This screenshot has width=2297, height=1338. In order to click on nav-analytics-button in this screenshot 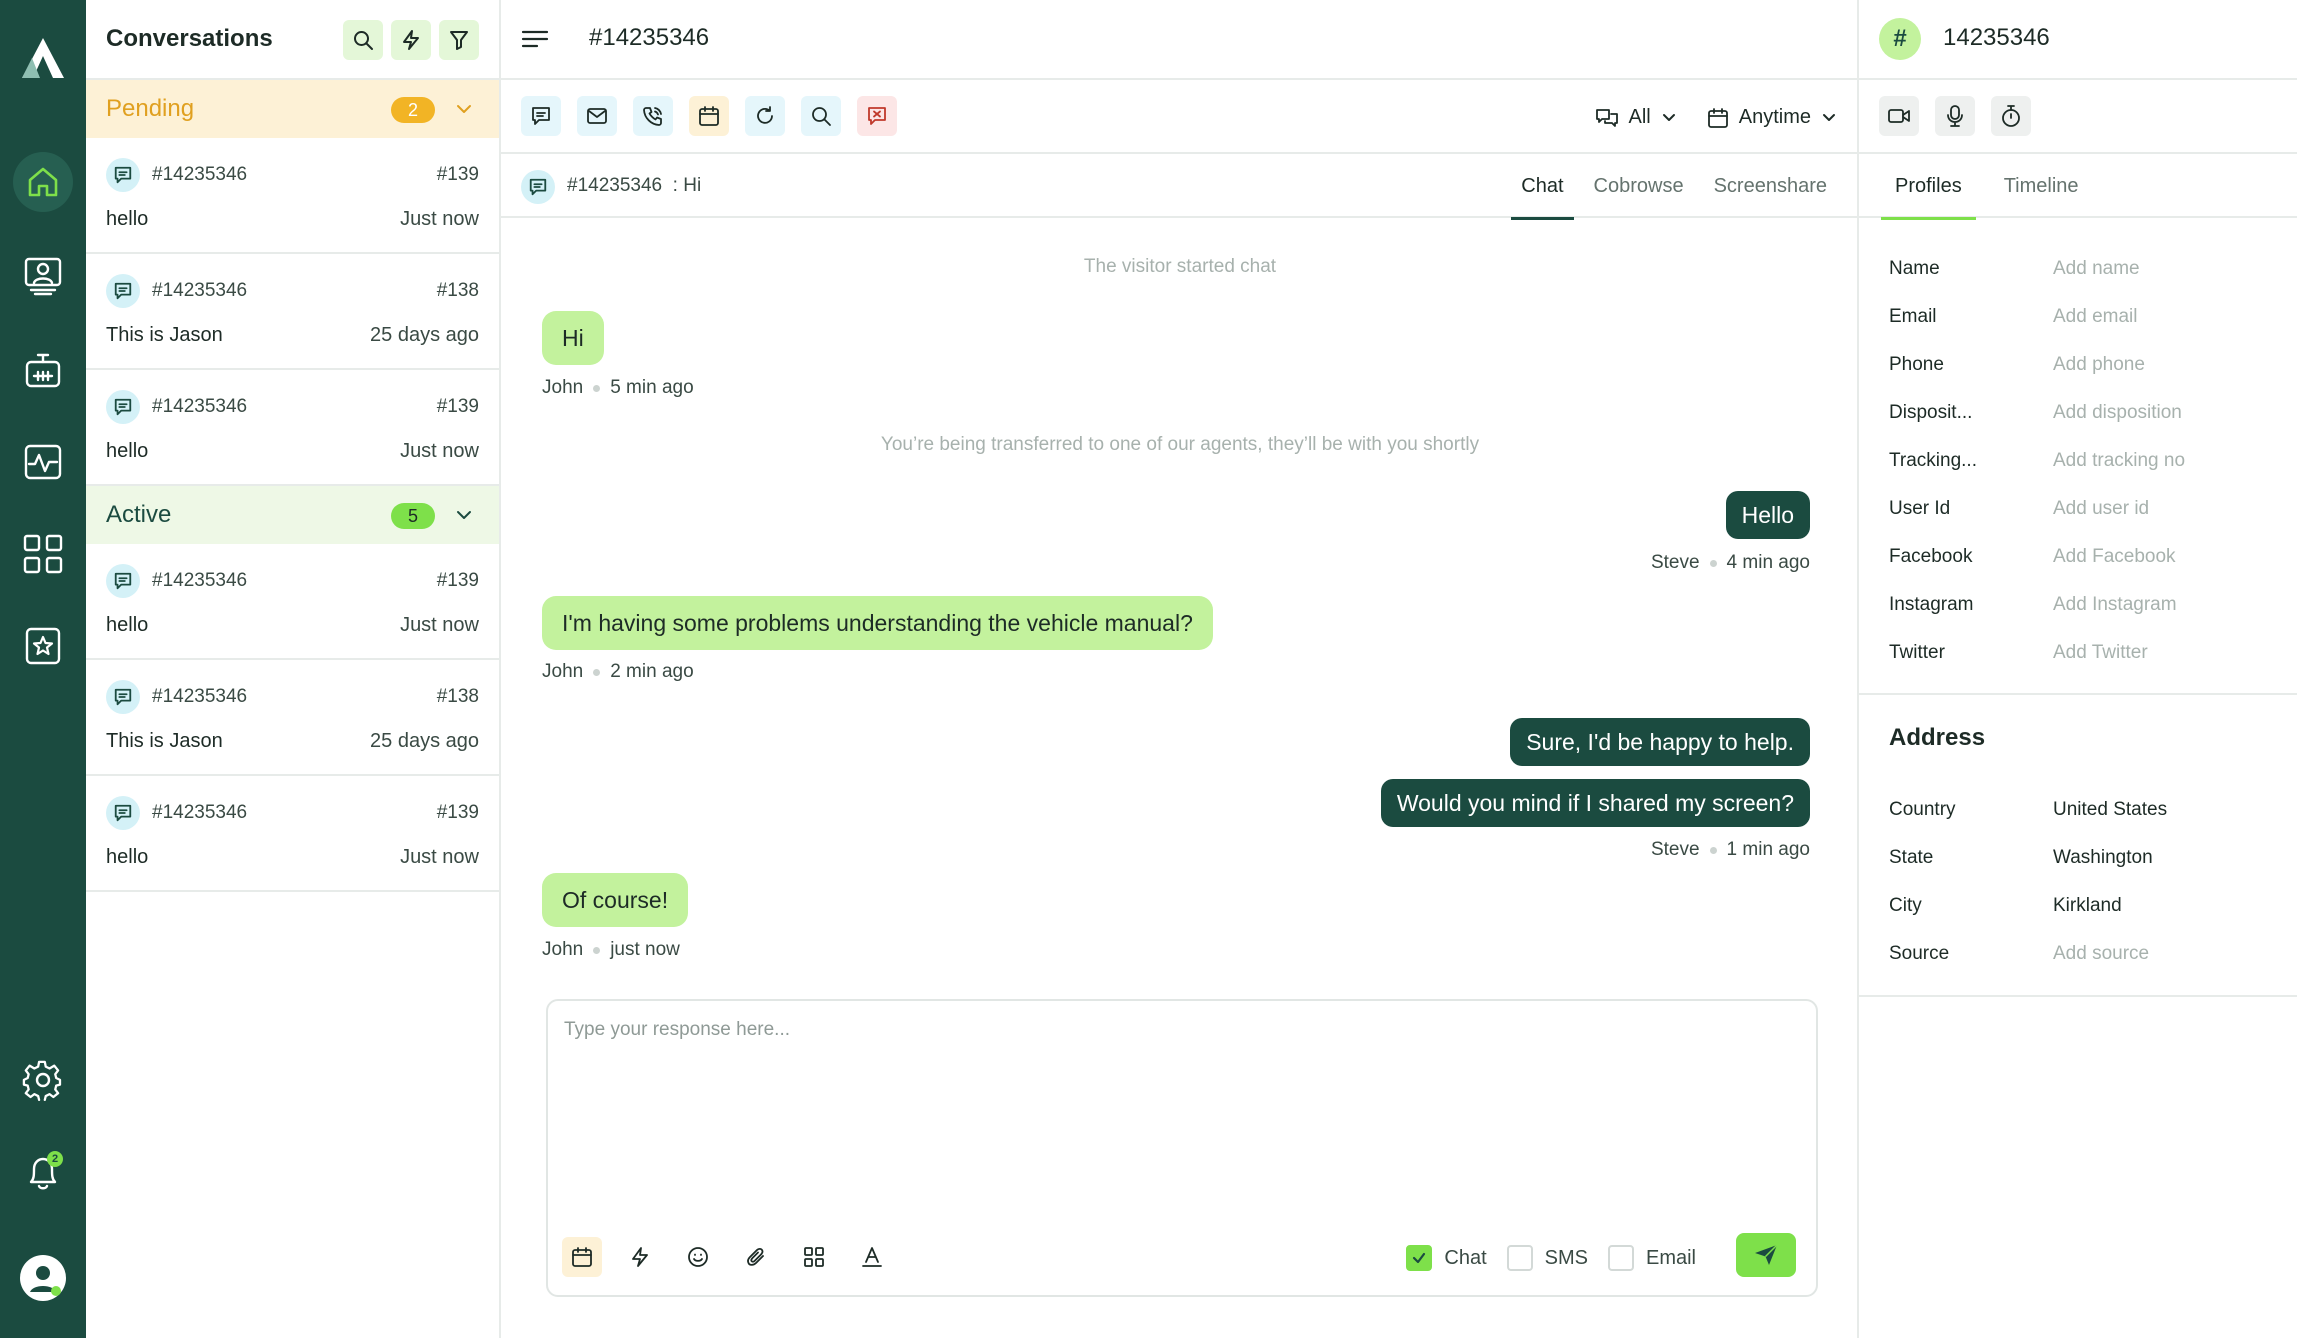, I will do `click(43, 462)`.